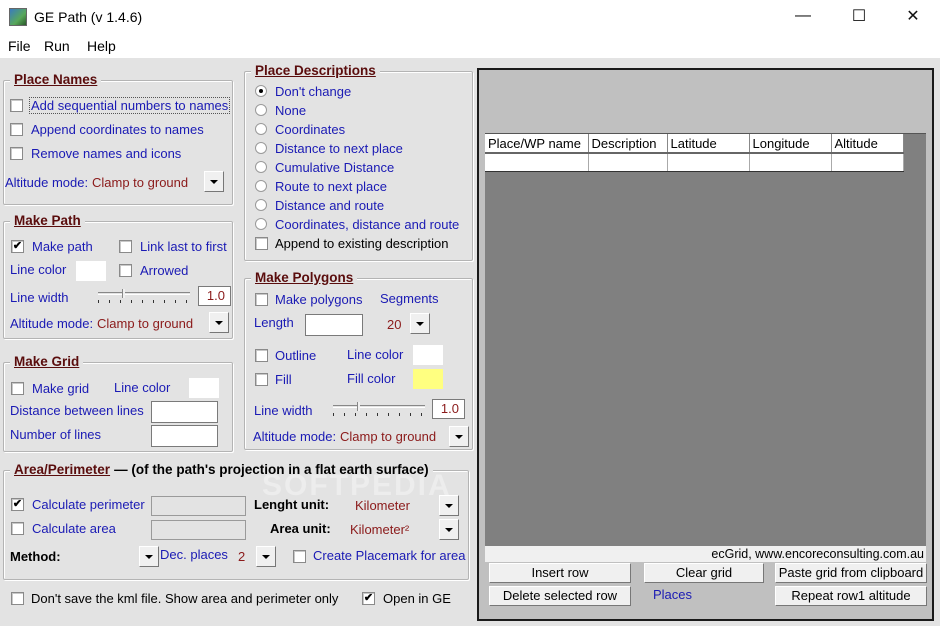  What do you see at coordinates (913, 16) in the screenshot?
I see `close-button: ✕` at bounding box center [913, 16].